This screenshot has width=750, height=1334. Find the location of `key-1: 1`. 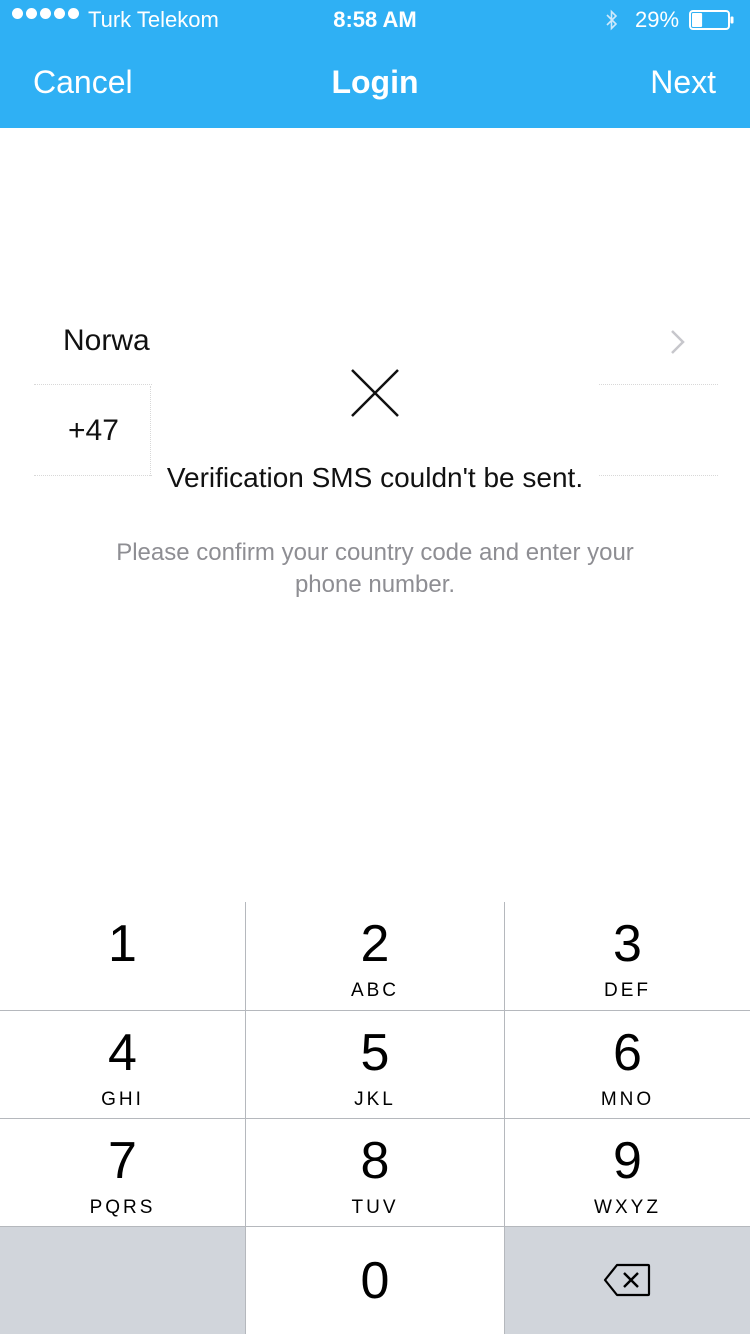

key-1: 1 is located at coordinates (122, 956).